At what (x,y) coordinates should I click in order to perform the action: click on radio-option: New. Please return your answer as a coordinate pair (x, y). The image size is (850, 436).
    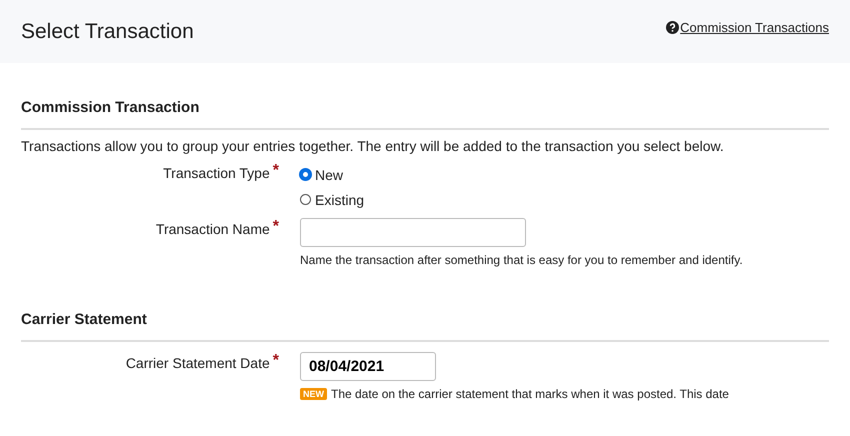
    Looking at the image, I should click on (332, 174).